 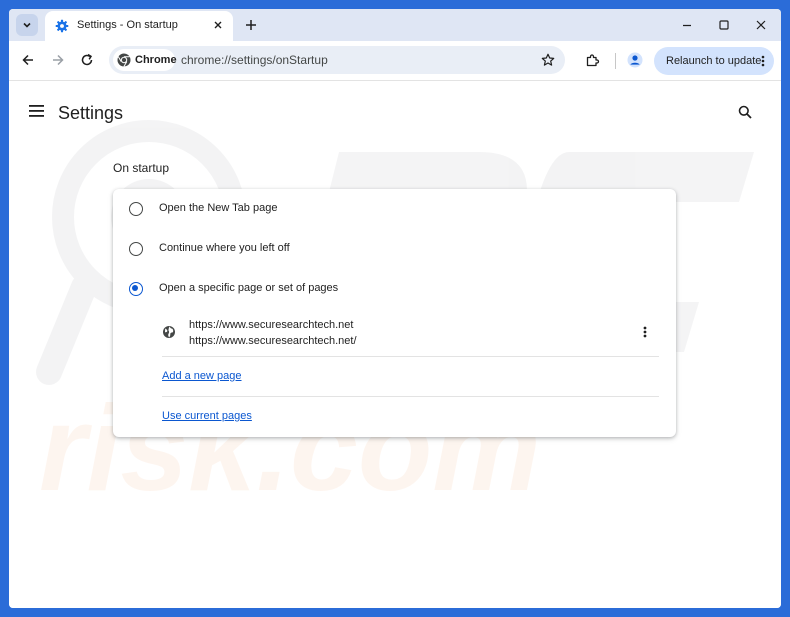 What do you see at coordinates (136, 289) in the screenshot?
I see `radio-button-selected` at bounding box center [136, 289].